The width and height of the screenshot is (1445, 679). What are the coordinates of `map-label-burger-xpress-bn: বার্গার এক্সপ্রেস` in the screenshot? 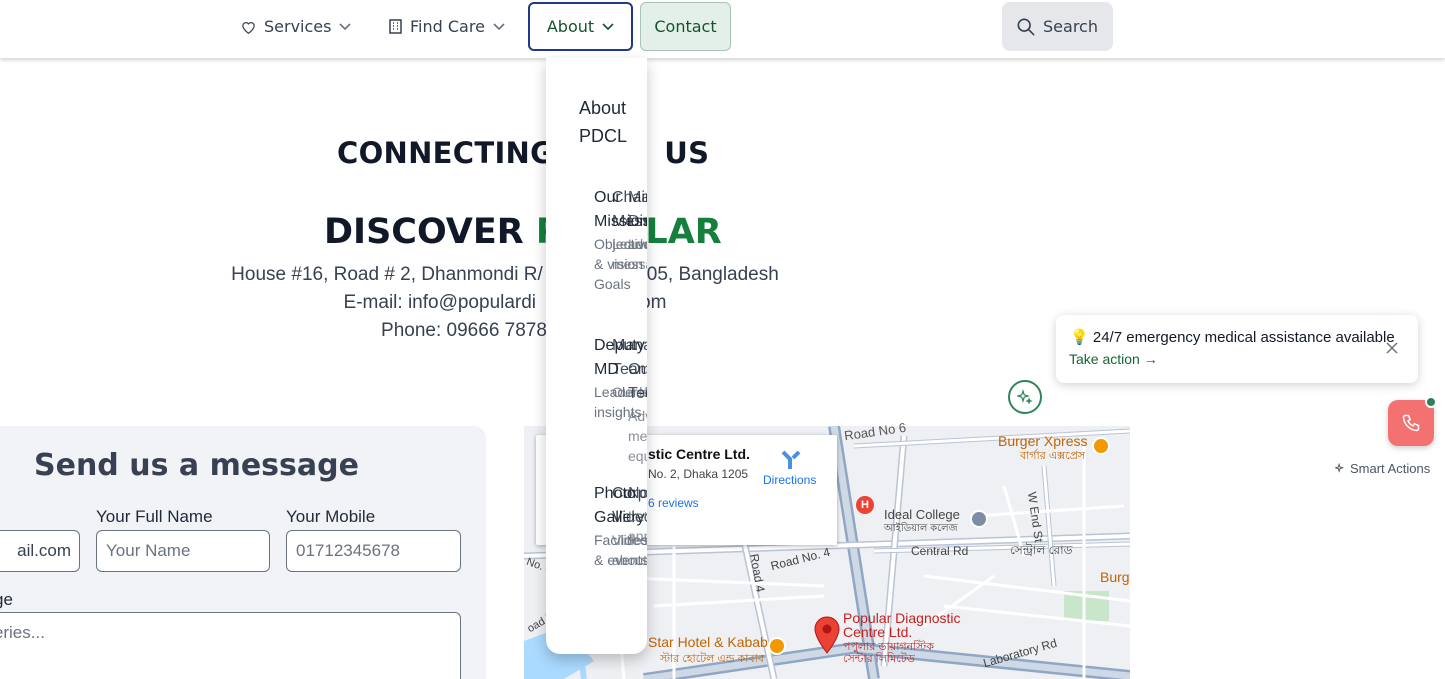 It's located at (1053, 456).